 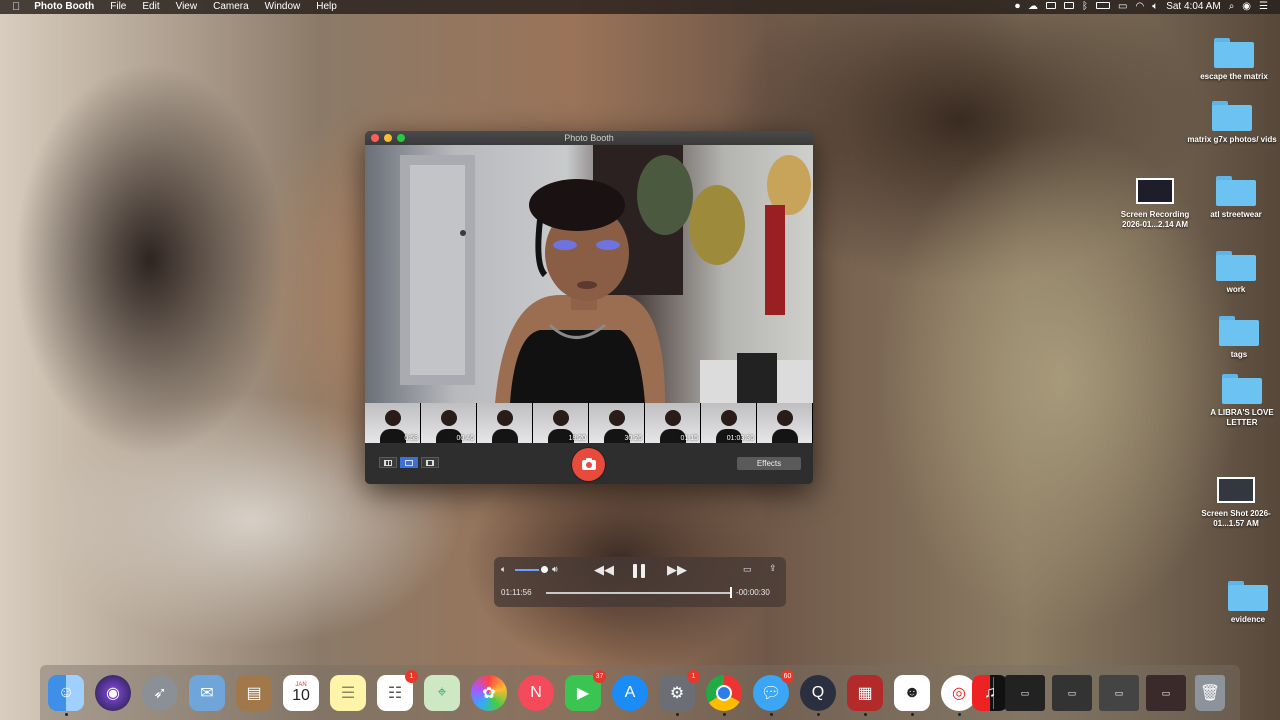 What do you see at coordinates (865, 695) in the screenshot?
I see `dock-photo-booth: ▦` at bounding box center [865, 695].